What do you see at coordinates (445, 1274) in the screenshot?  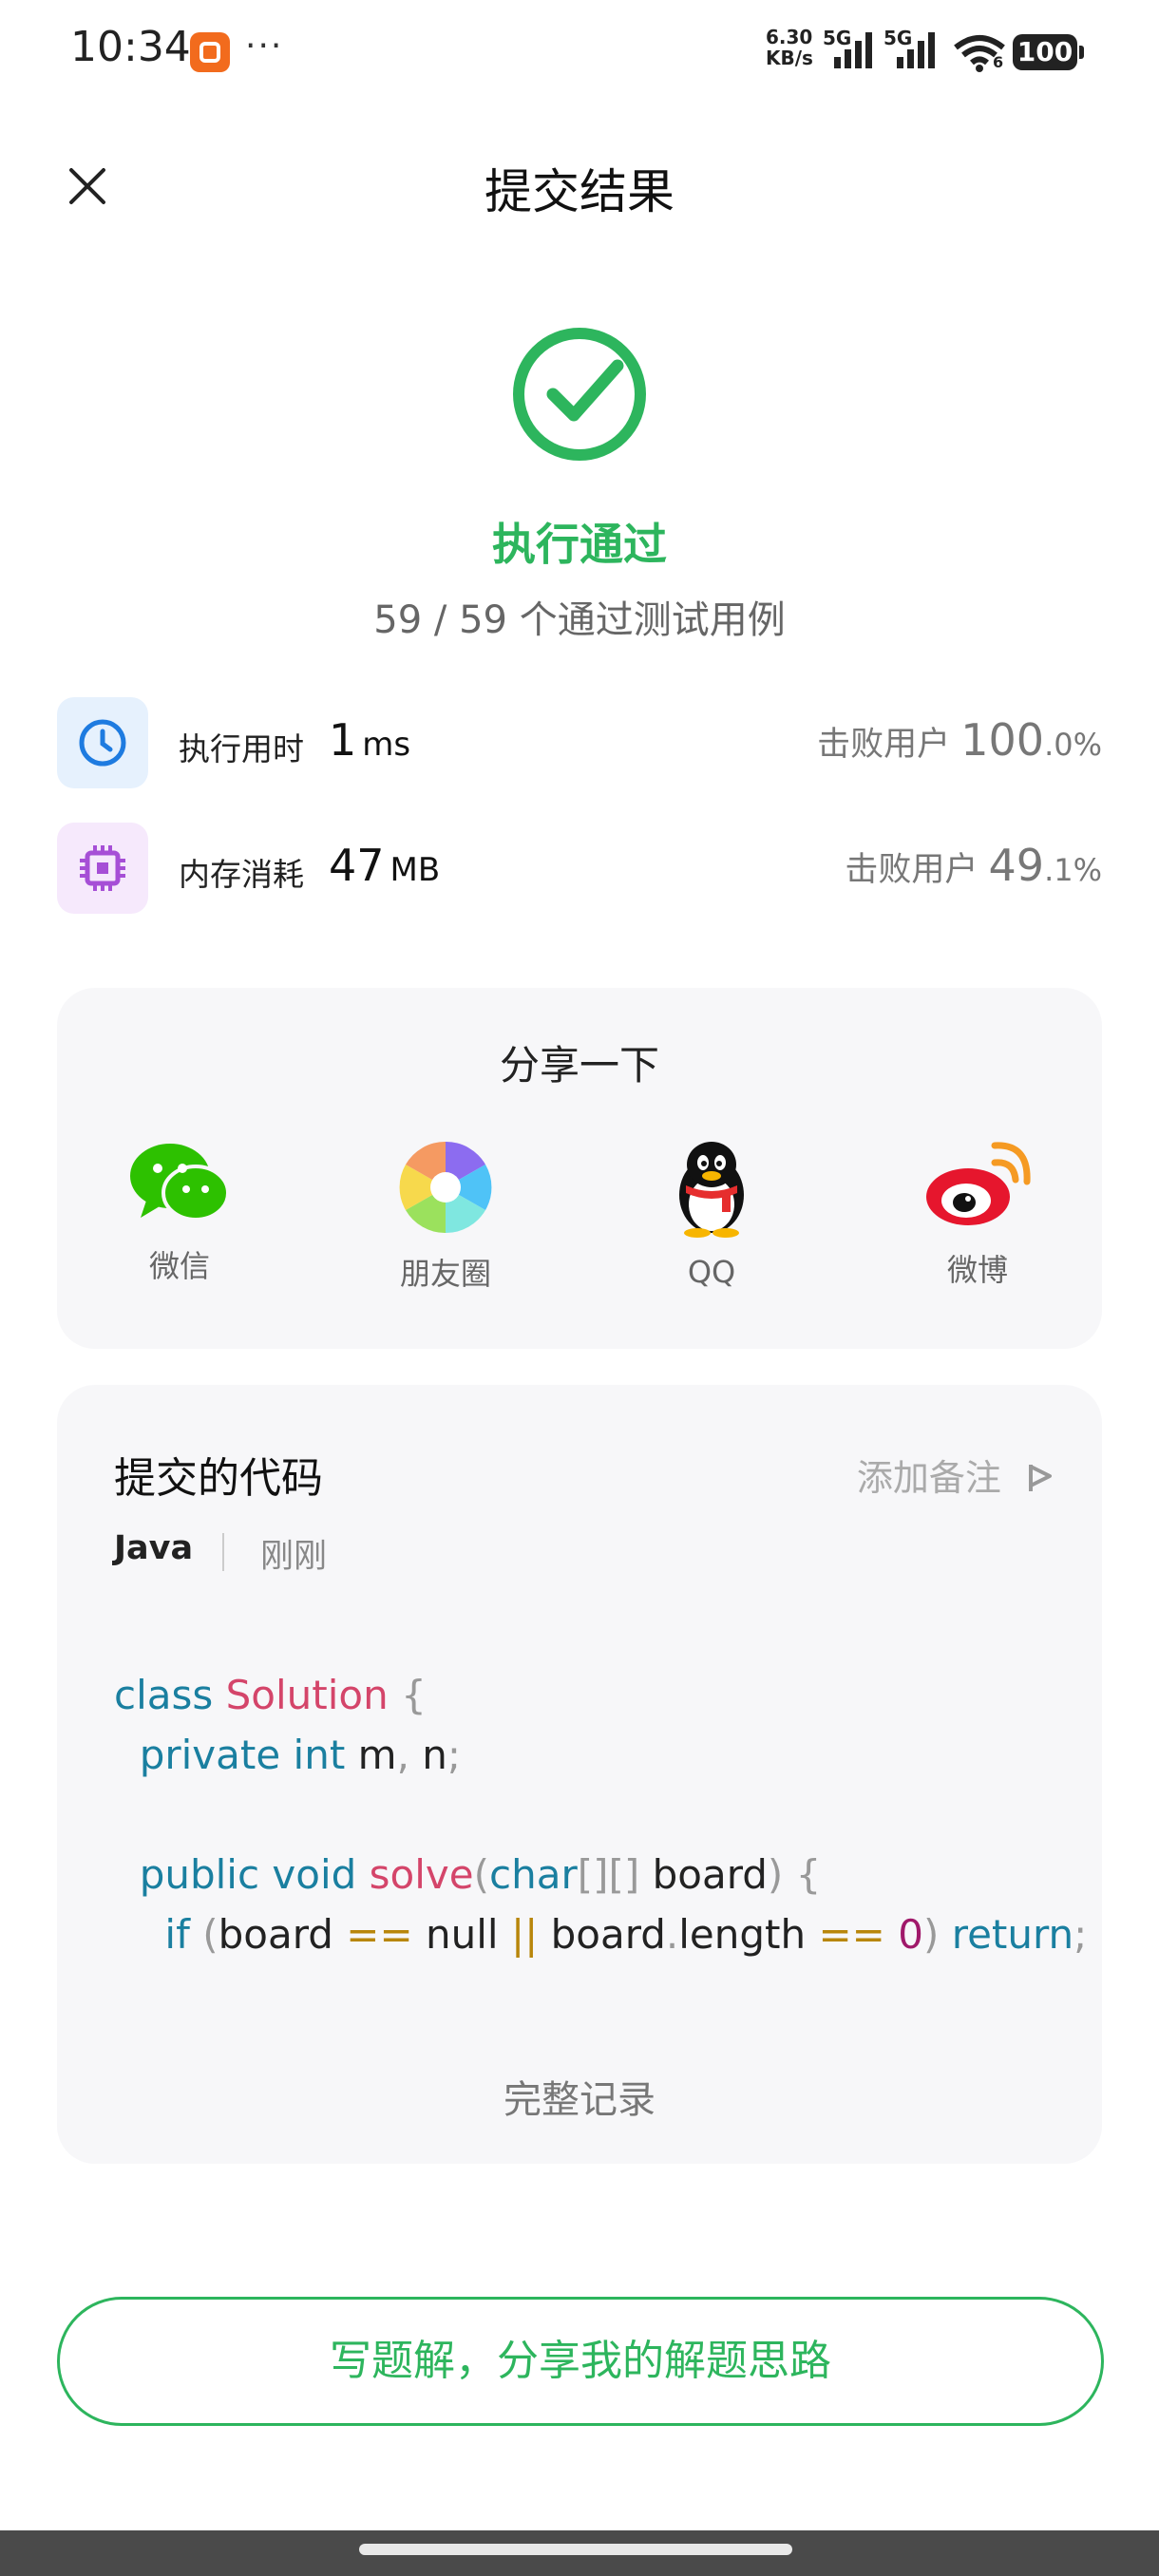 I see `share-moments-label: 朋友圈` at bounding box center [445, 1274].